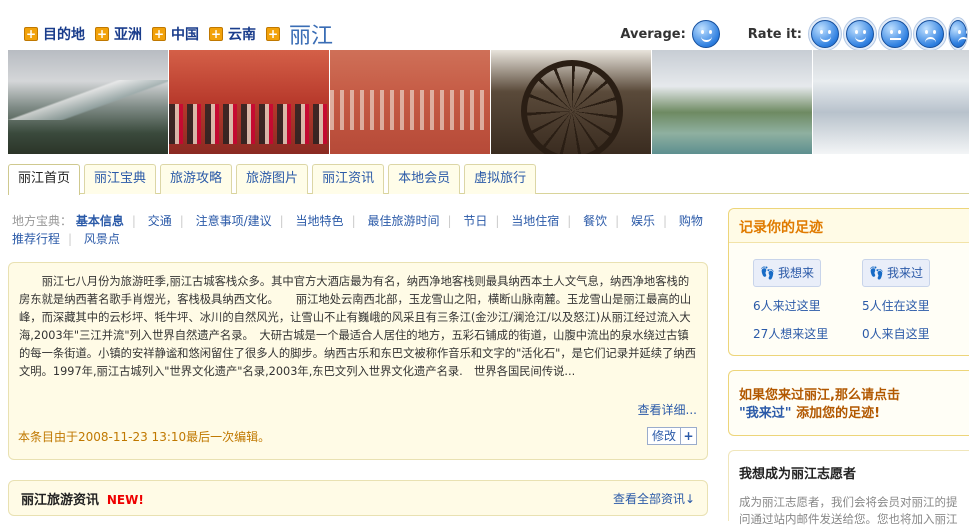 The width and height of the screenshot is (969, 528). I want to click on prompt-highlight: "我来过", so click(765, 413).